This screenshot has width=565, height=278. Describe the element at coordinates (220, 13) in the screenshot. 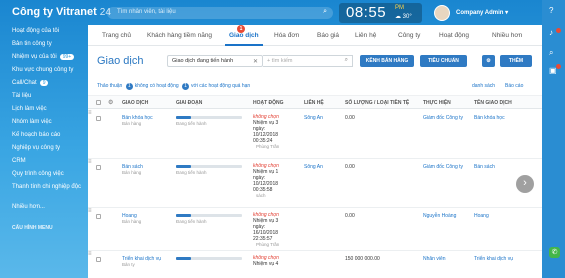

I see `global-search-input: Tìm nhân viên, tài liệu ⌕` at that location.